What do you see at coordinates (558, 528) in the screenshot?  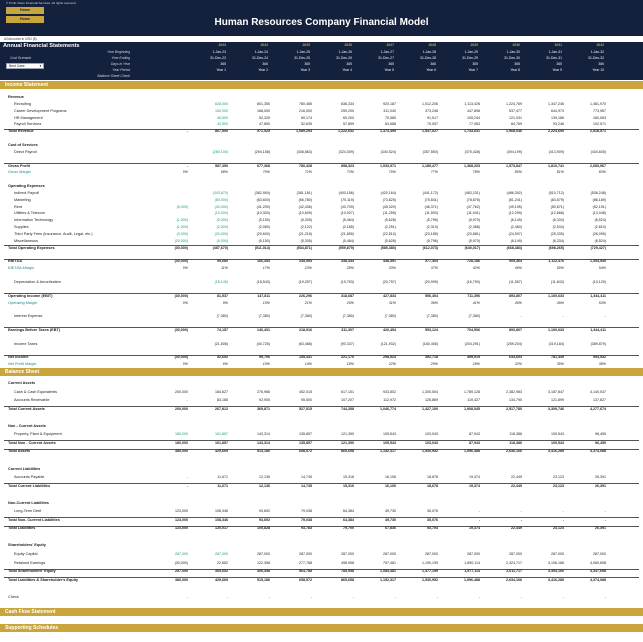 I see `value-cell: 23,123` at bounding box center [558, 528].